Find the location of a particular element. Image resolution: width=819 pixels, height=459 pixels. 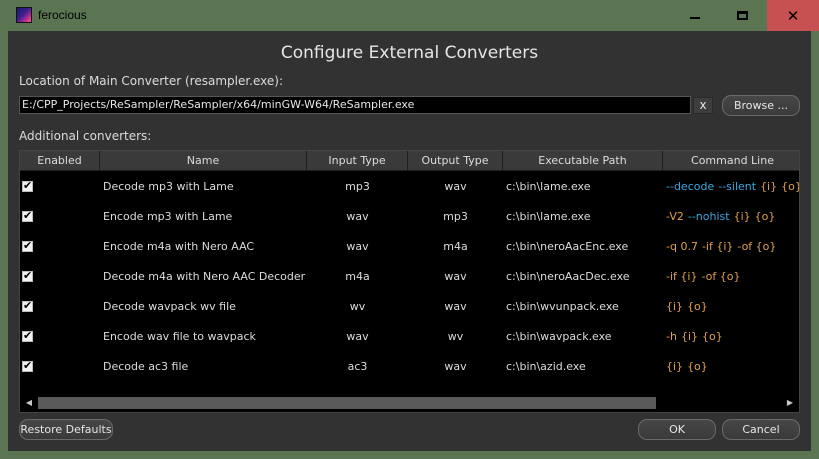

command-line-cell: -if {i} -of {o} is located at coordinates (732, 277).